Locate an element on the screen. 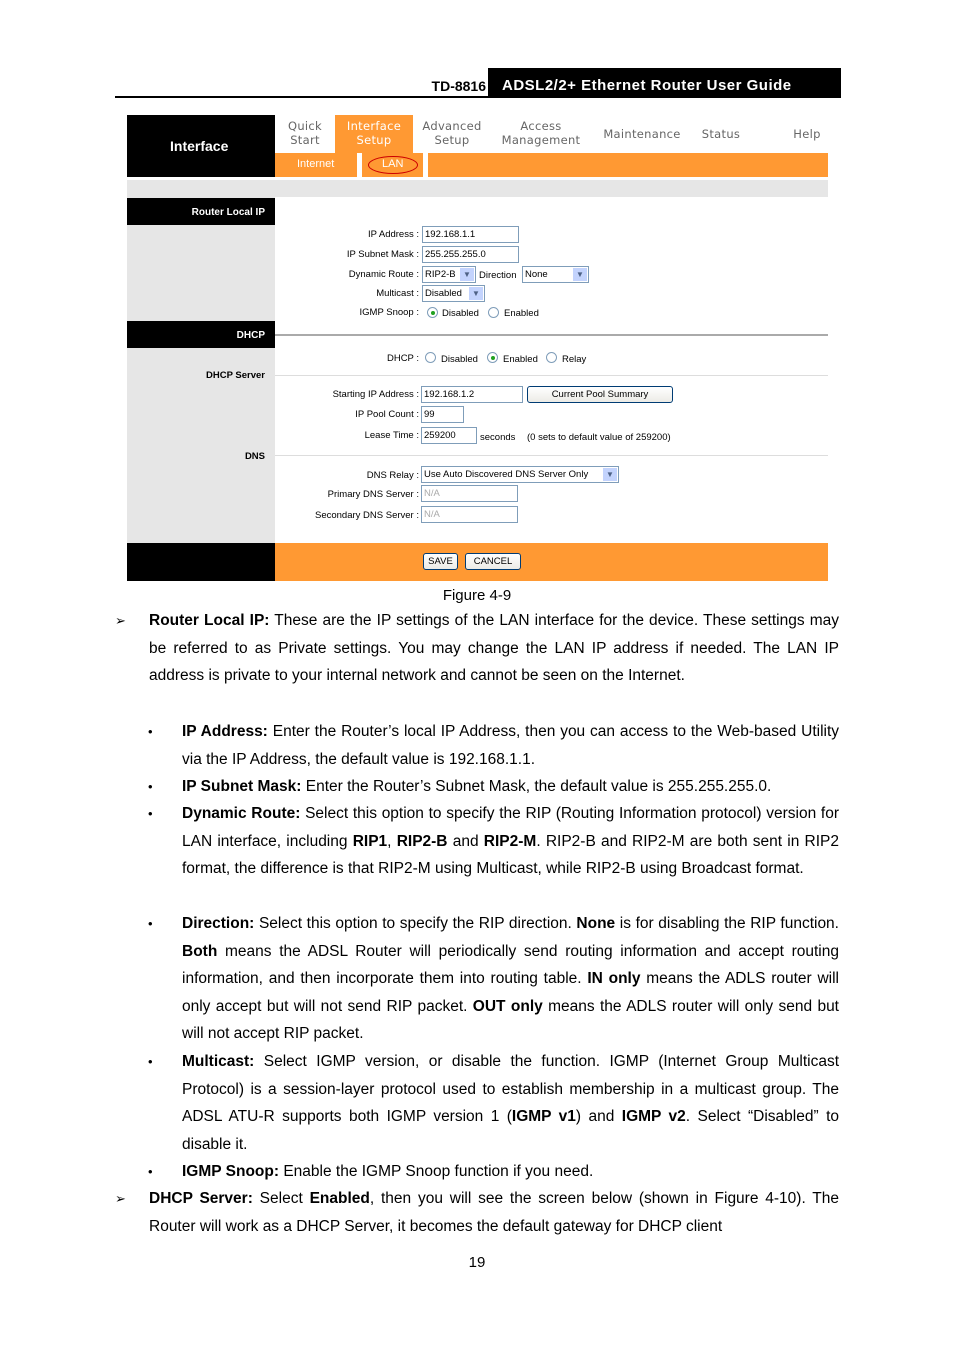  page-number: 19 is located at coordinates (477, 1262).